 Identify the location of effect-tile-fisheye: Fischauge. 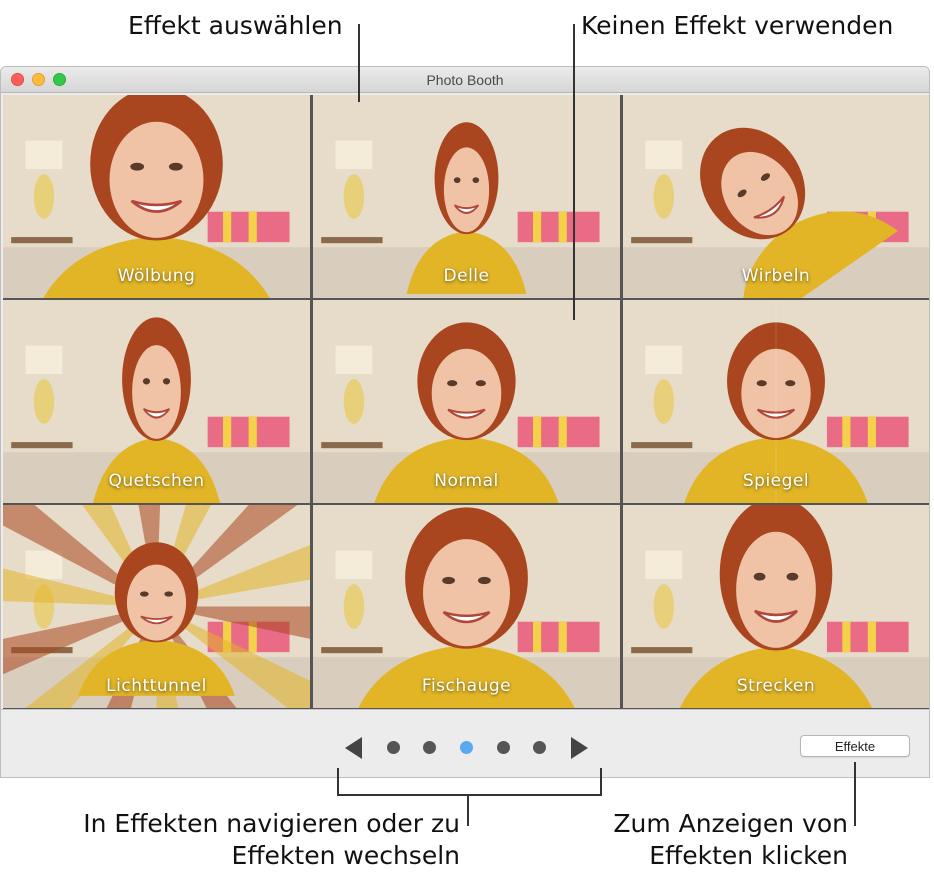
(466, 606).